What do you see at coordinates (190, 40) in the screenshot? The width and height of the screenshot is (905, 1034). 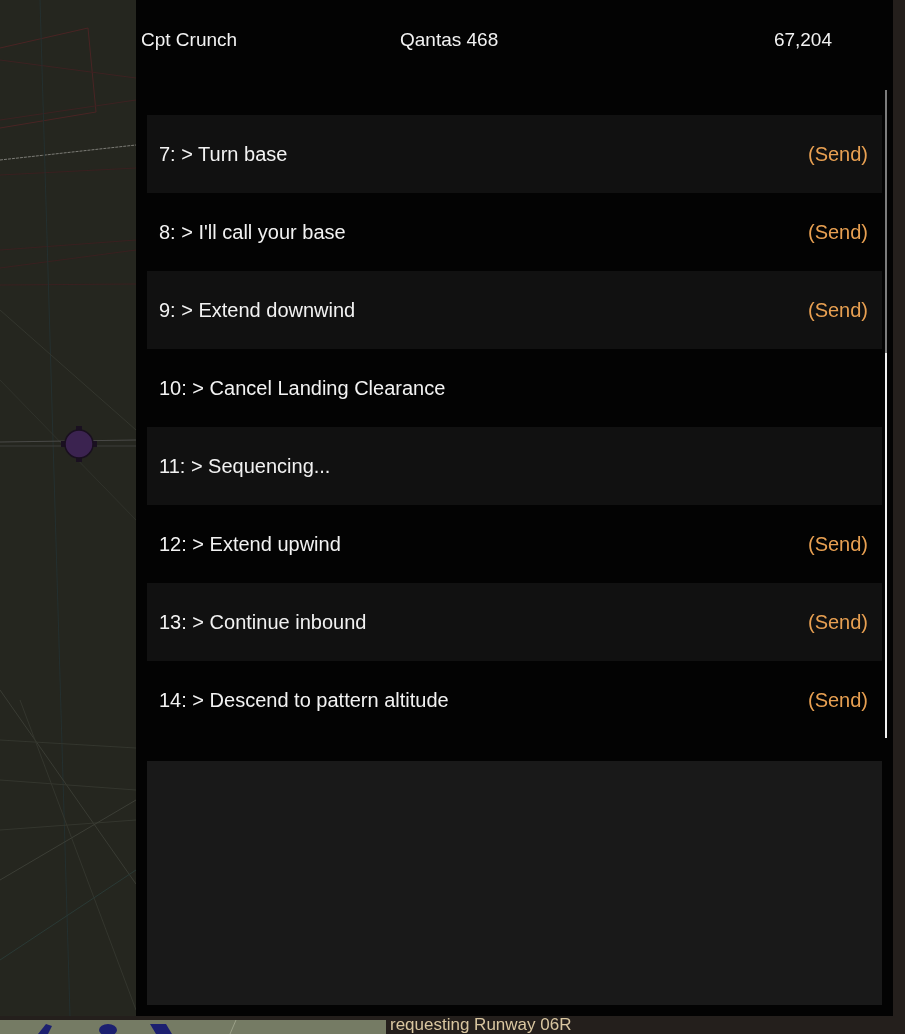 I see `pilot-name: Cpt Crunch` at bounding box center [190, 40].